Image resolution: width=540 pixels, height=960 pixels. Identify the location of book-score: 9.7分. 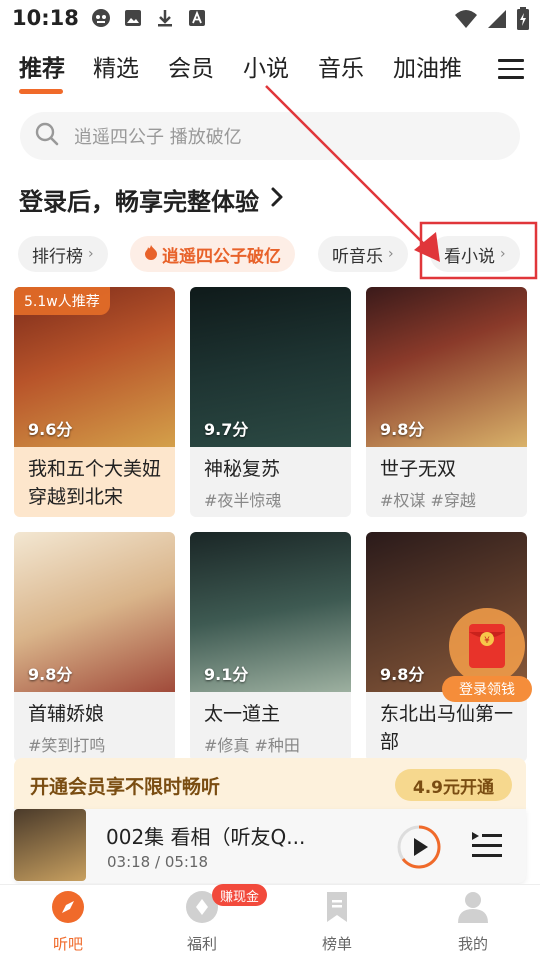
(226, 429).